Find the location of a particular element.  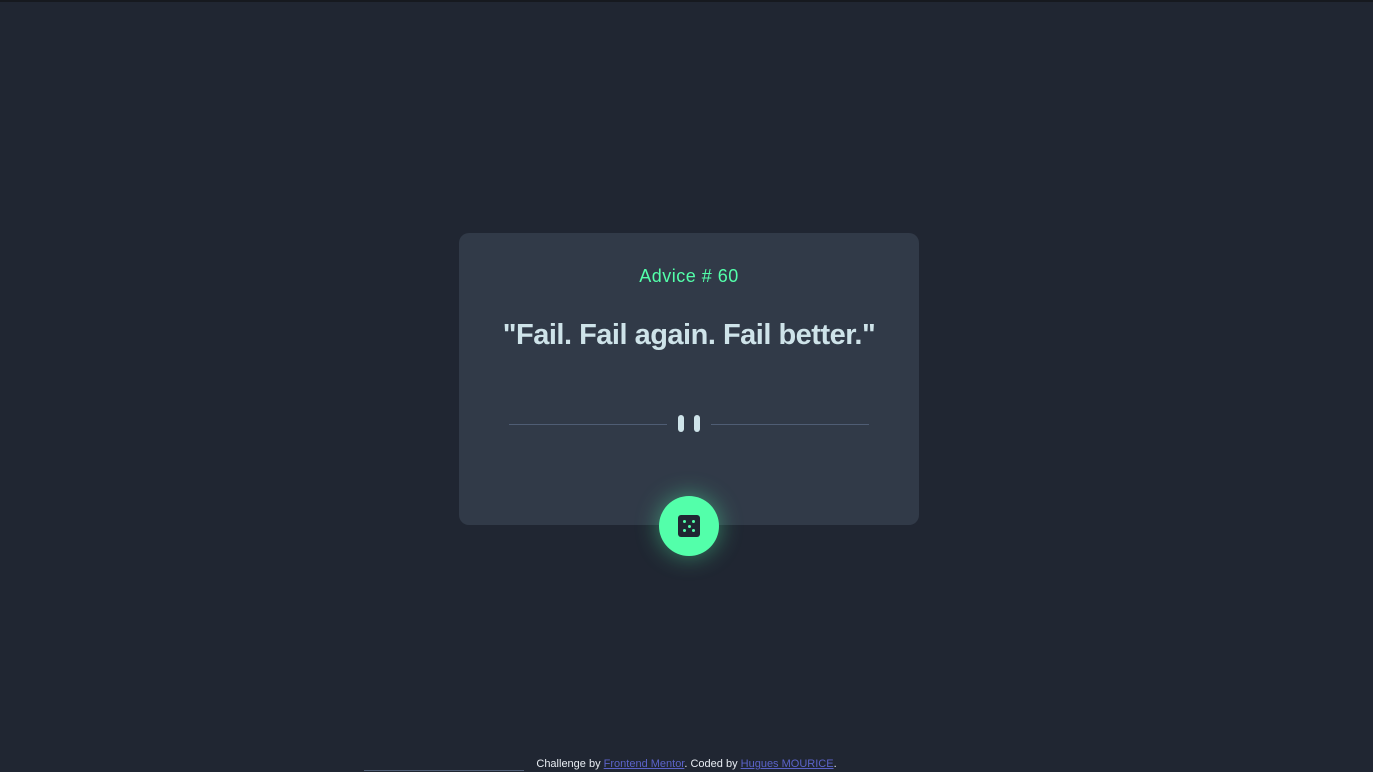

pause-icon is located at coordinates (689, 423).